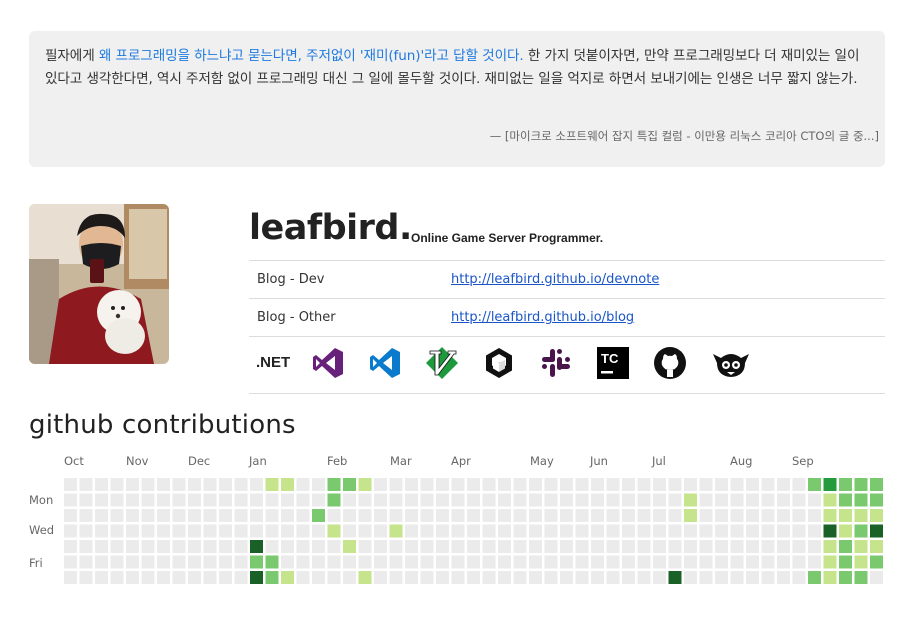  What do you see at coordinates (731, 365) in the screenshot?
I see `yeoman-icon` at bounding box center [731, 365].